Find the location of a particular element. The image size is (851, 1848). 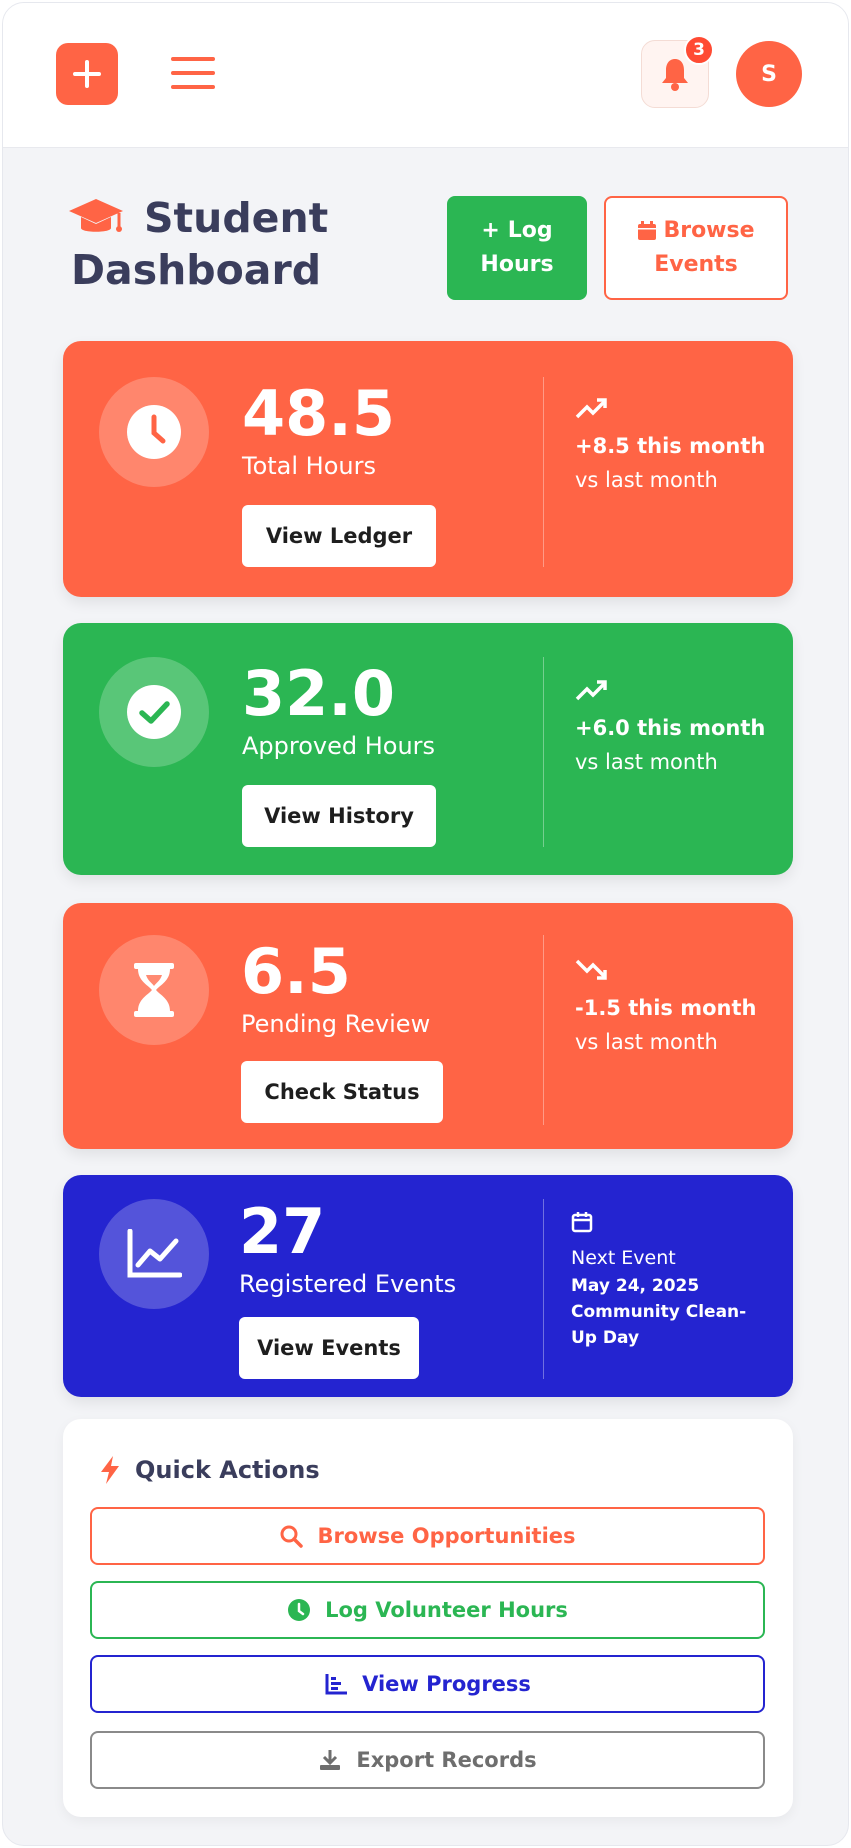

quick-actions-title: Quick Actions is located at coordinates (227, 1470).